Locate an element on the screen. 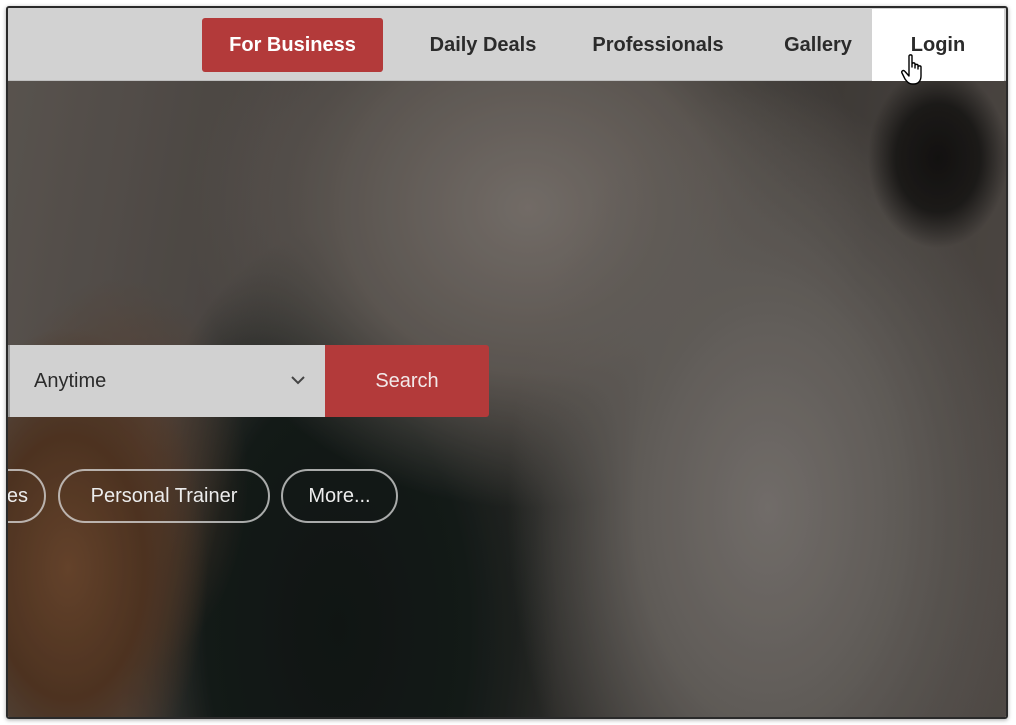  category-pill-personal-trainer: Personal Trainer is located at coordinates (164, 496).